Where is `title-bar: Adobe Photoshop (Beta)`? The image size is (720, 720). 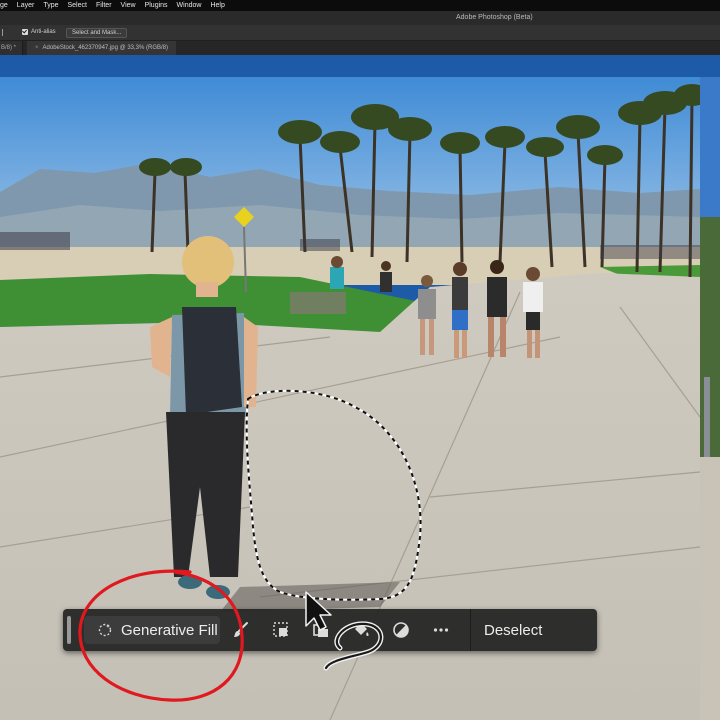 title-bar: Adobe Photoshop (Beta) is located at coordinates (360, 18).